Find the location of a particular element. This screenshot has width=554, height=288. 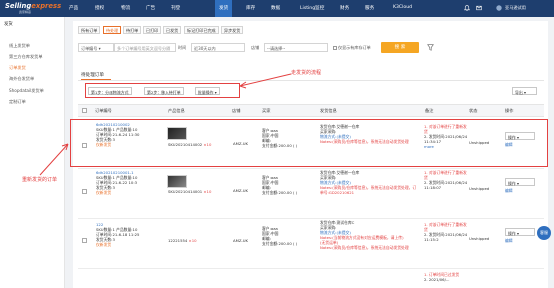

product-code: SKU20210414001 is located at coordinates (185, 191).